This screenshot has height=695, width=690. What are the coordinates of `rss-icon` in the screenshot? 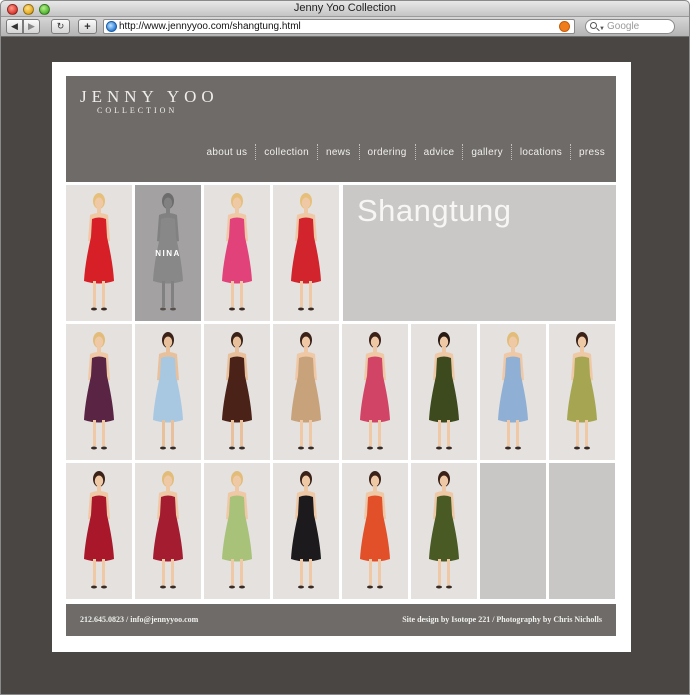 It's located at (564, 26).